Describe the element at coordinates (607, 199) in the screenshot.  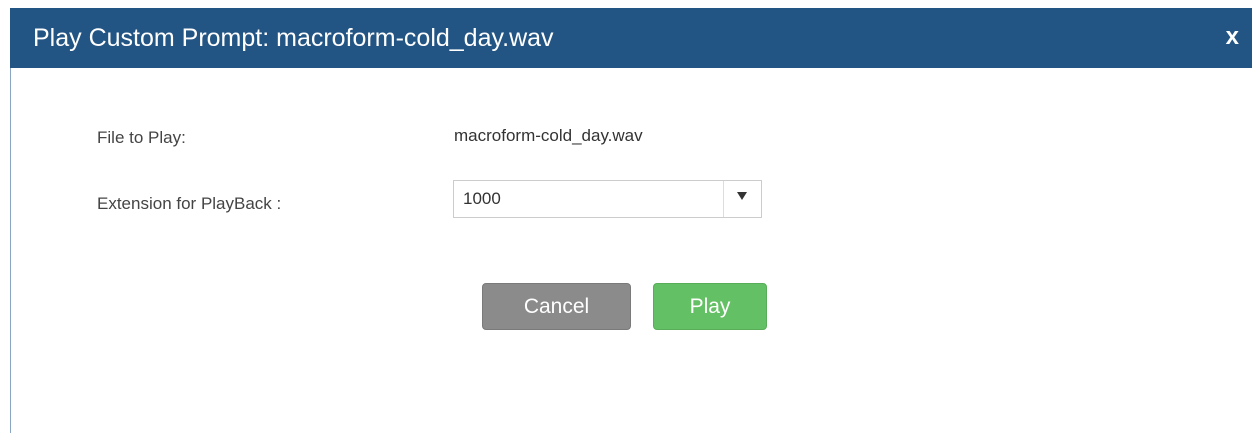
I see `extension-select: 1000` at that location.